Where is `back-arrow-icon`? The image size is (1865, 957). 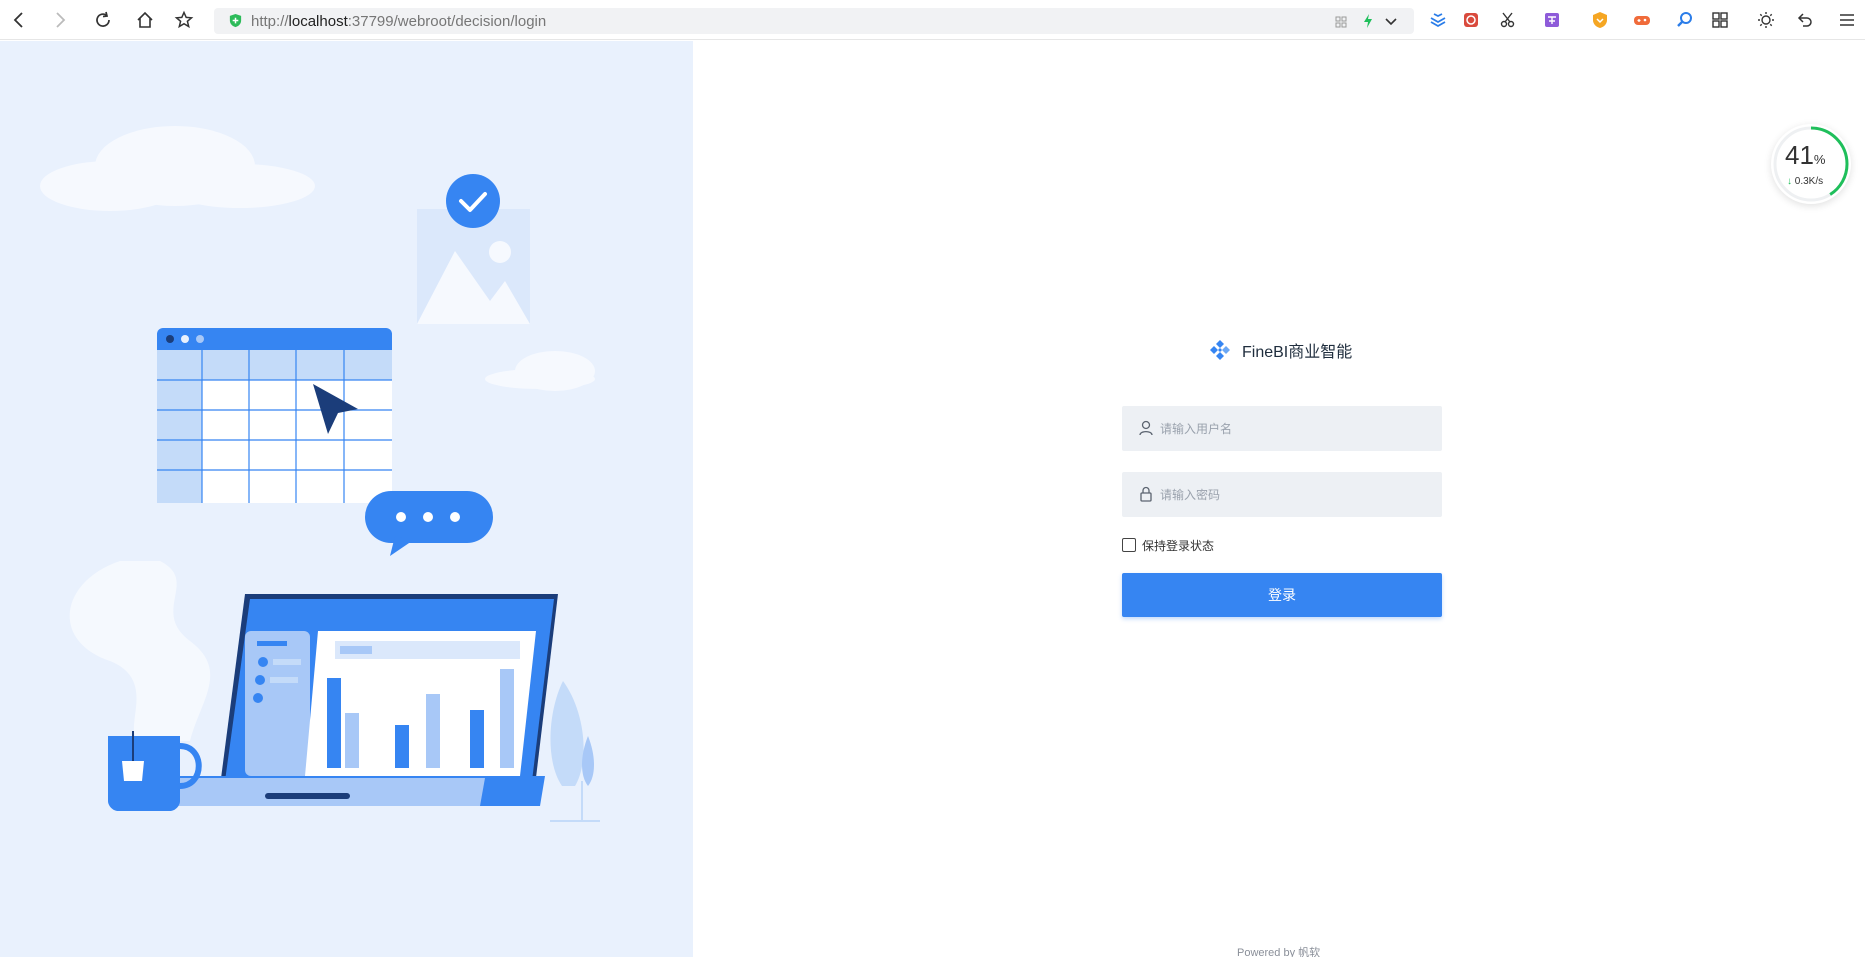 back-arrow-icon is located at coordinates (19, 20).